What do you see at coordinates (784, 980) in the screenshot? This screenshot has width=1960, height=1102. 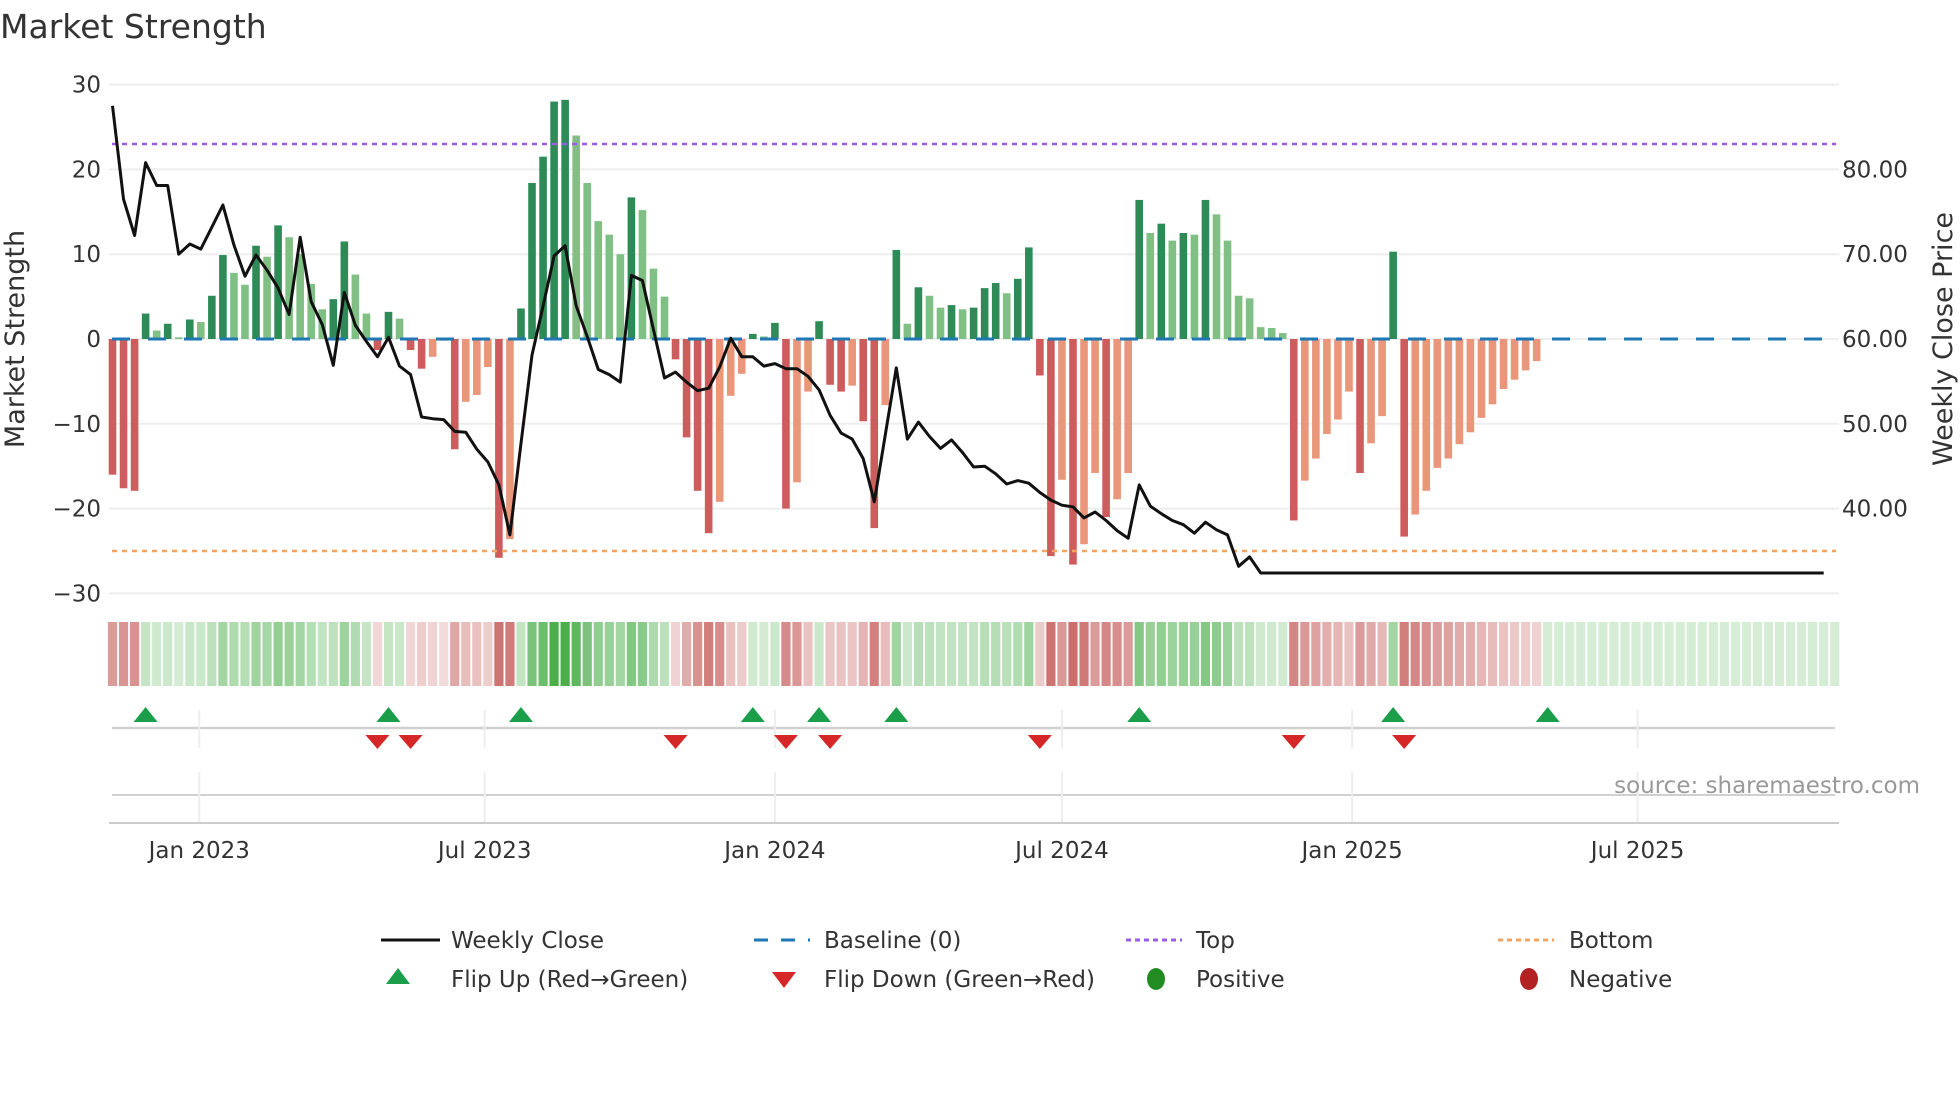 I see `triangle-down-icon` at bounding box center [784, 980].